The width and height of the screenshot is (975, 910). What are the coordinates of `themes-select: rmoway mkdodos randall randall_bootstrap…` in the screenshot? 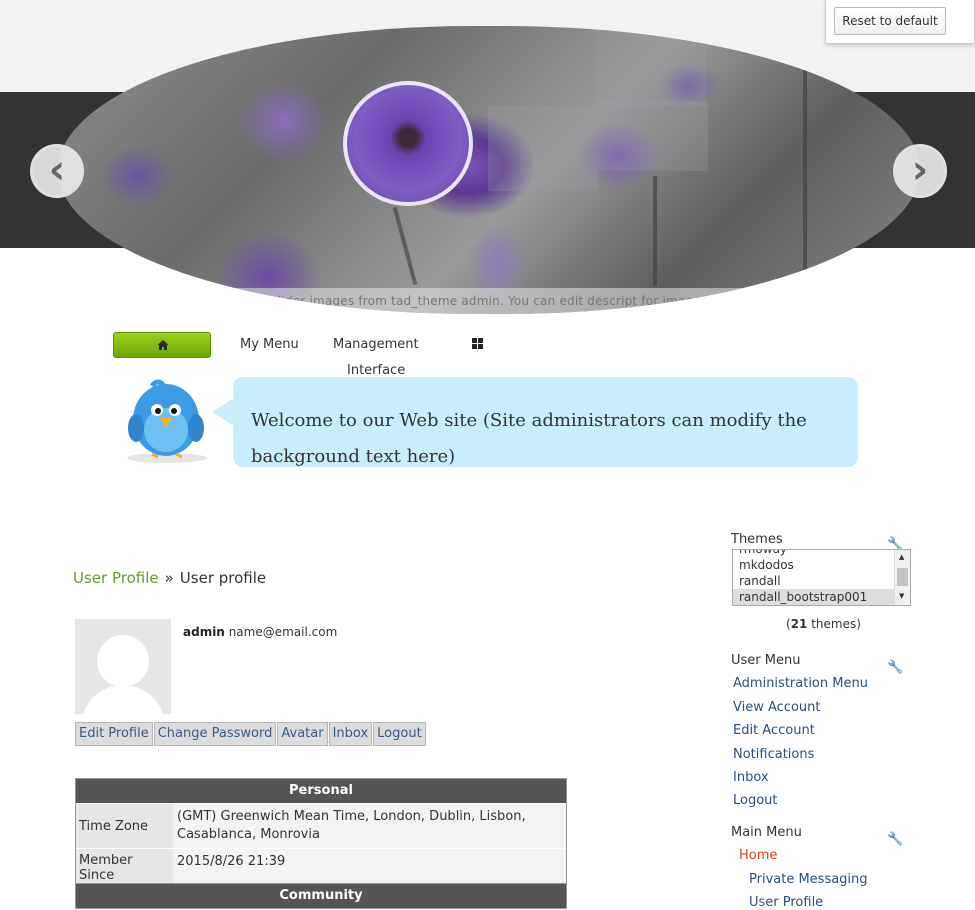 It's located at (821, 577).